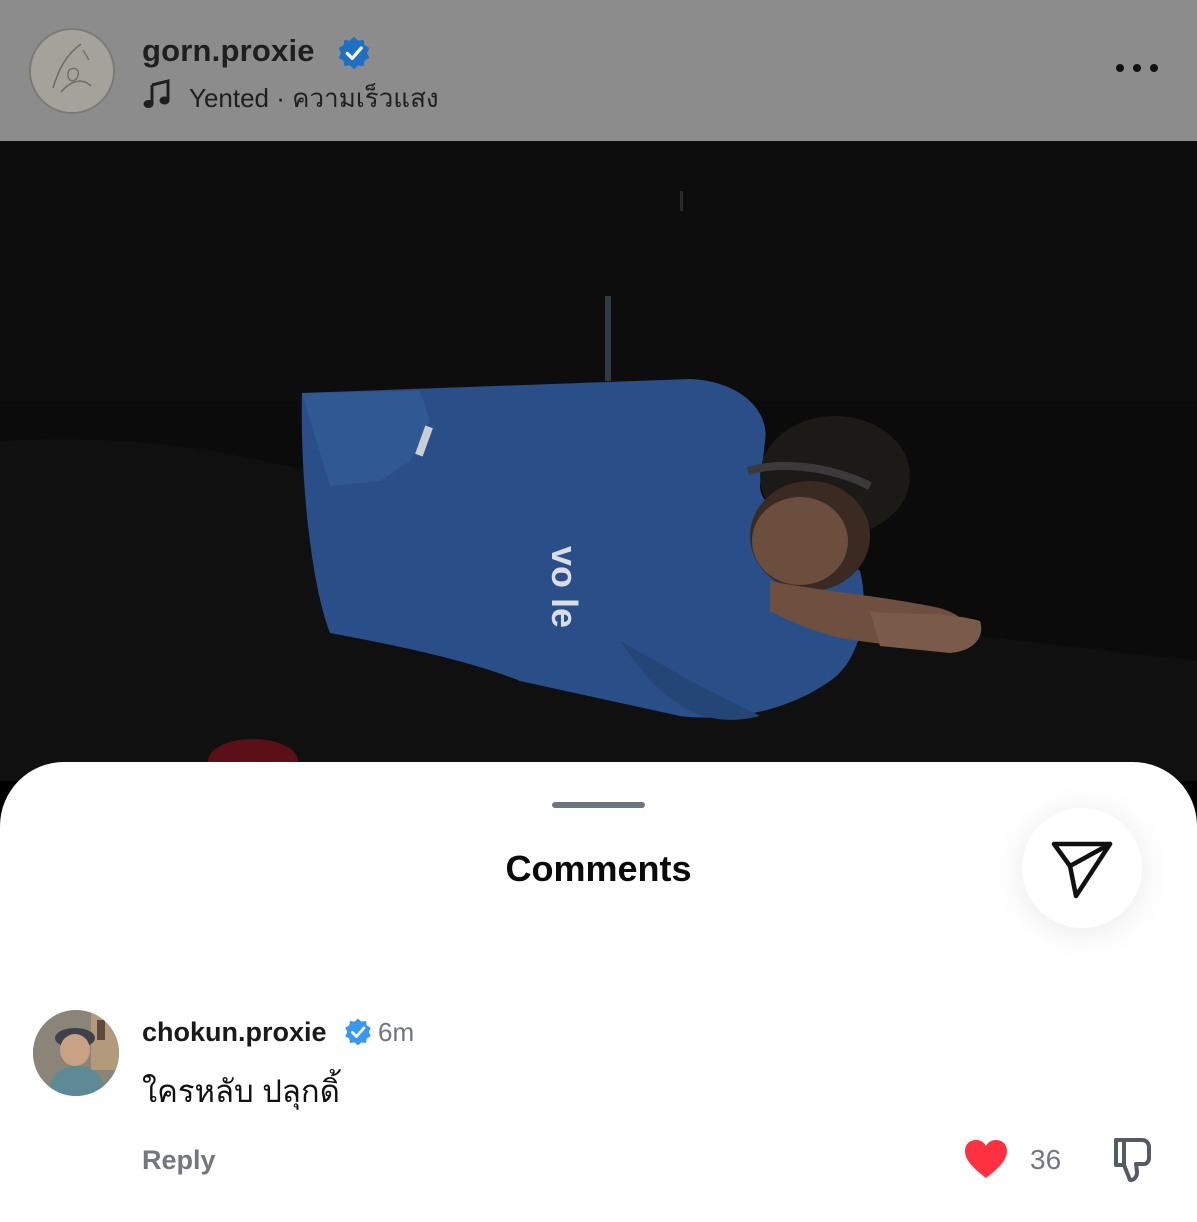  I want to click on song-label: Yented · ความเร็วแสง, so click(314, 98).